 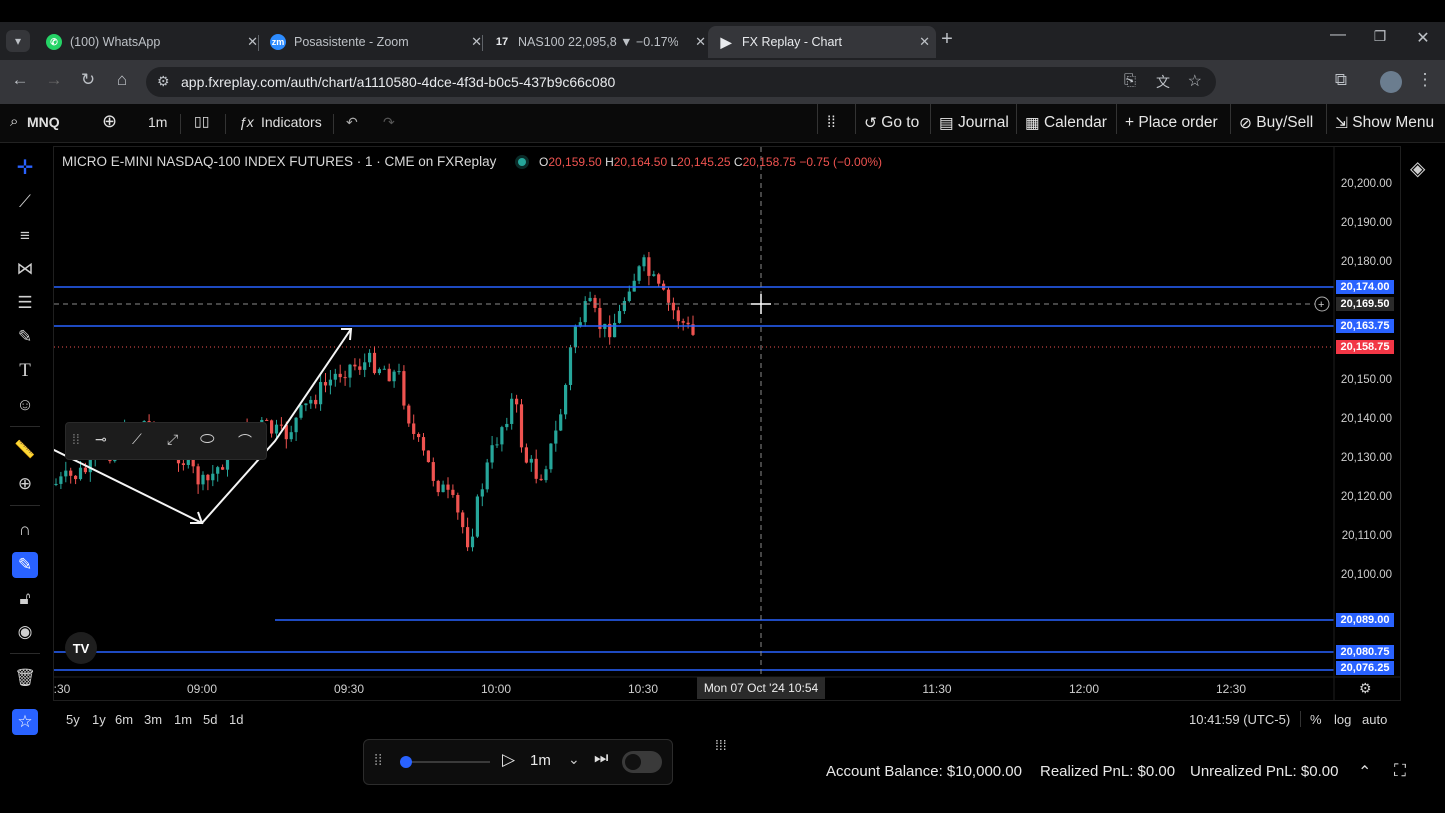 What do you see at coordinates (540, 760) in the screenshot?
I see `replay-interval: 1m` at bounding box center [540, 760].